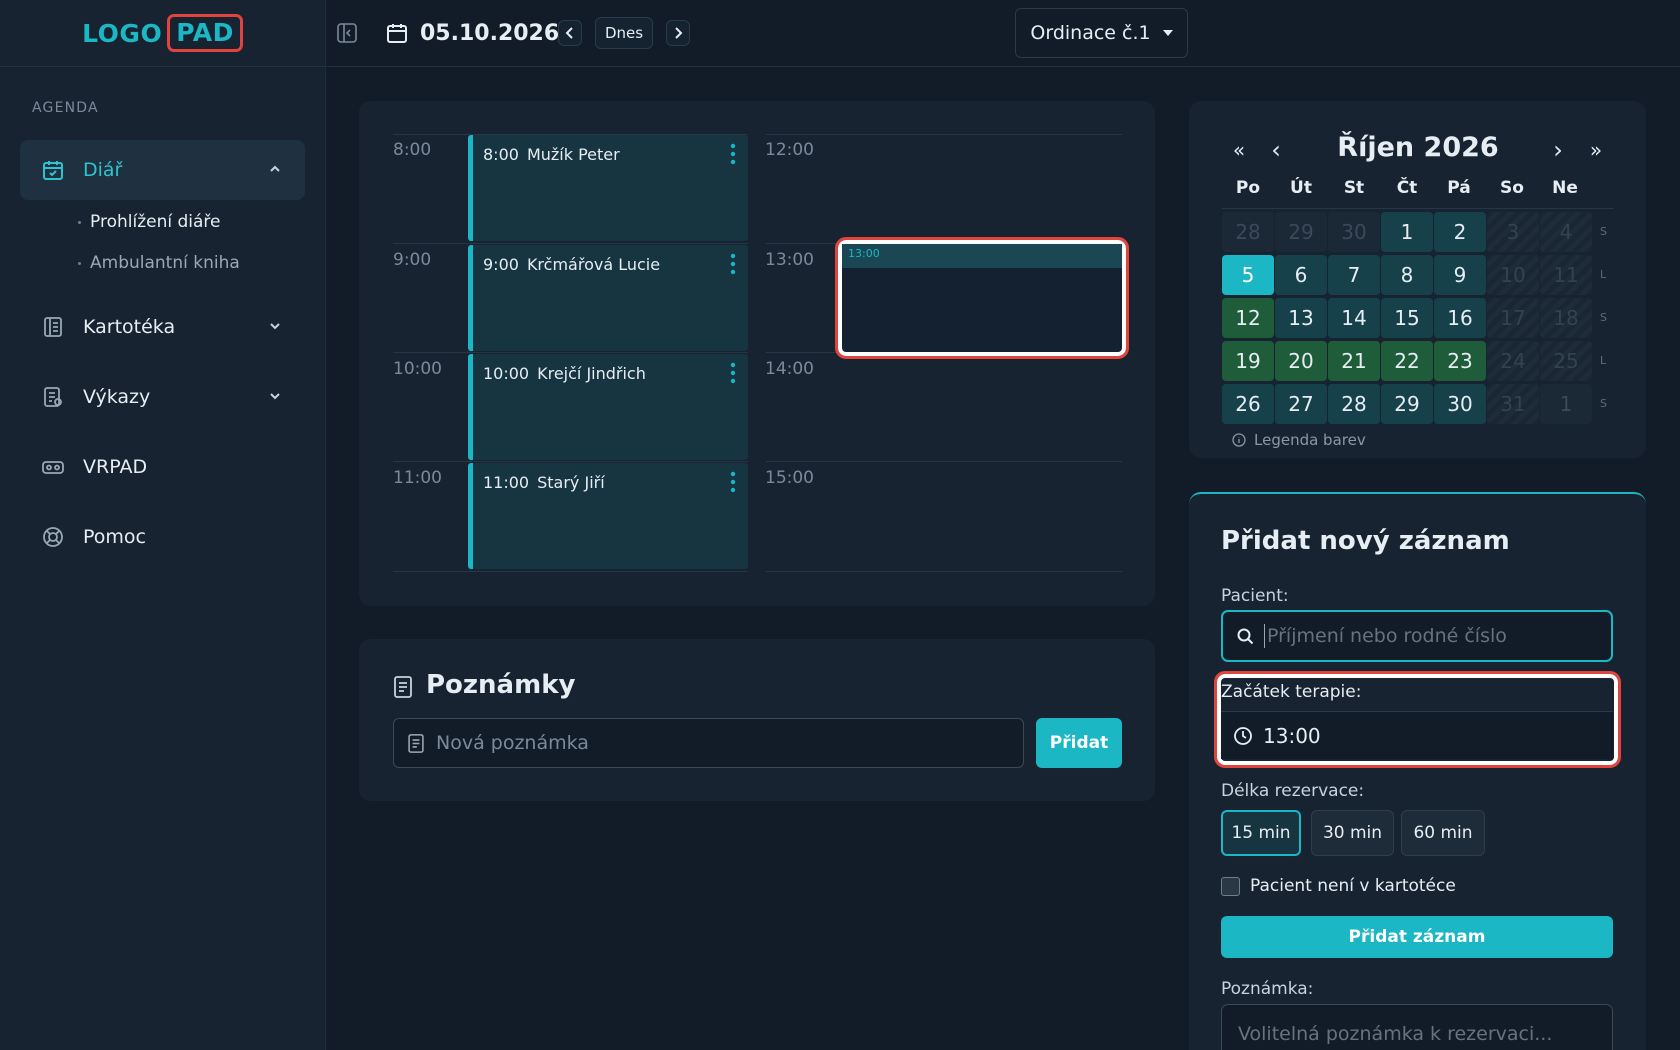 The image size is (1680, 1050). Describe the element at coordinates (608, 407) in the screenshot. I see `appointment-card: 10:00 Krejčí Jindřich` at that location.